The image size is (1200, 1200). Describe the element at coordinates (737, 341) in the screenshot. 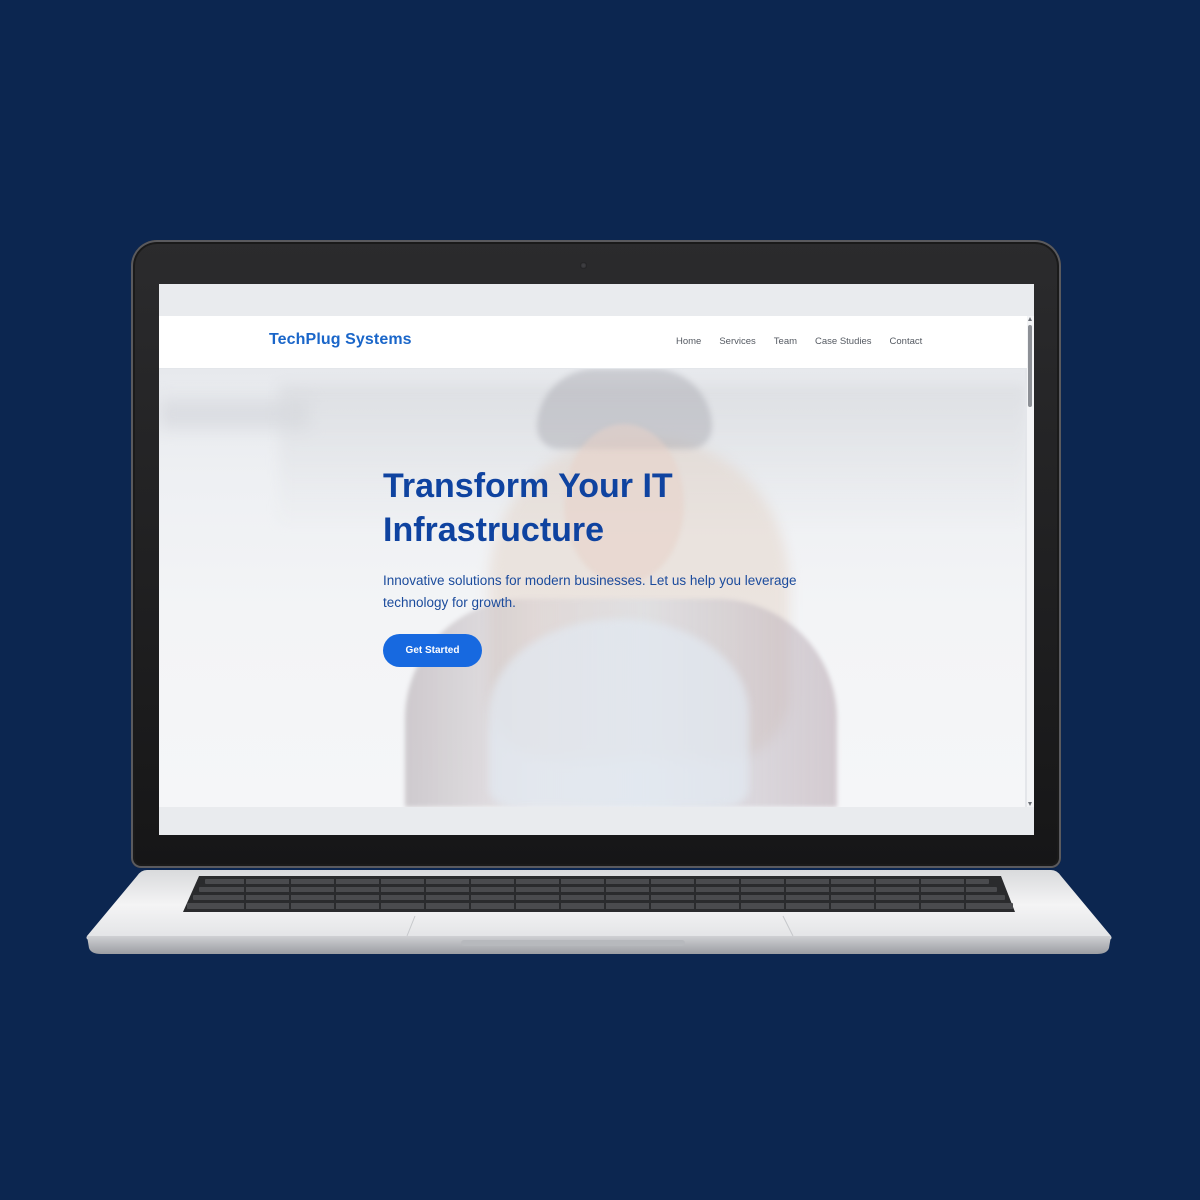

I see `nav-services: Services` at that location.